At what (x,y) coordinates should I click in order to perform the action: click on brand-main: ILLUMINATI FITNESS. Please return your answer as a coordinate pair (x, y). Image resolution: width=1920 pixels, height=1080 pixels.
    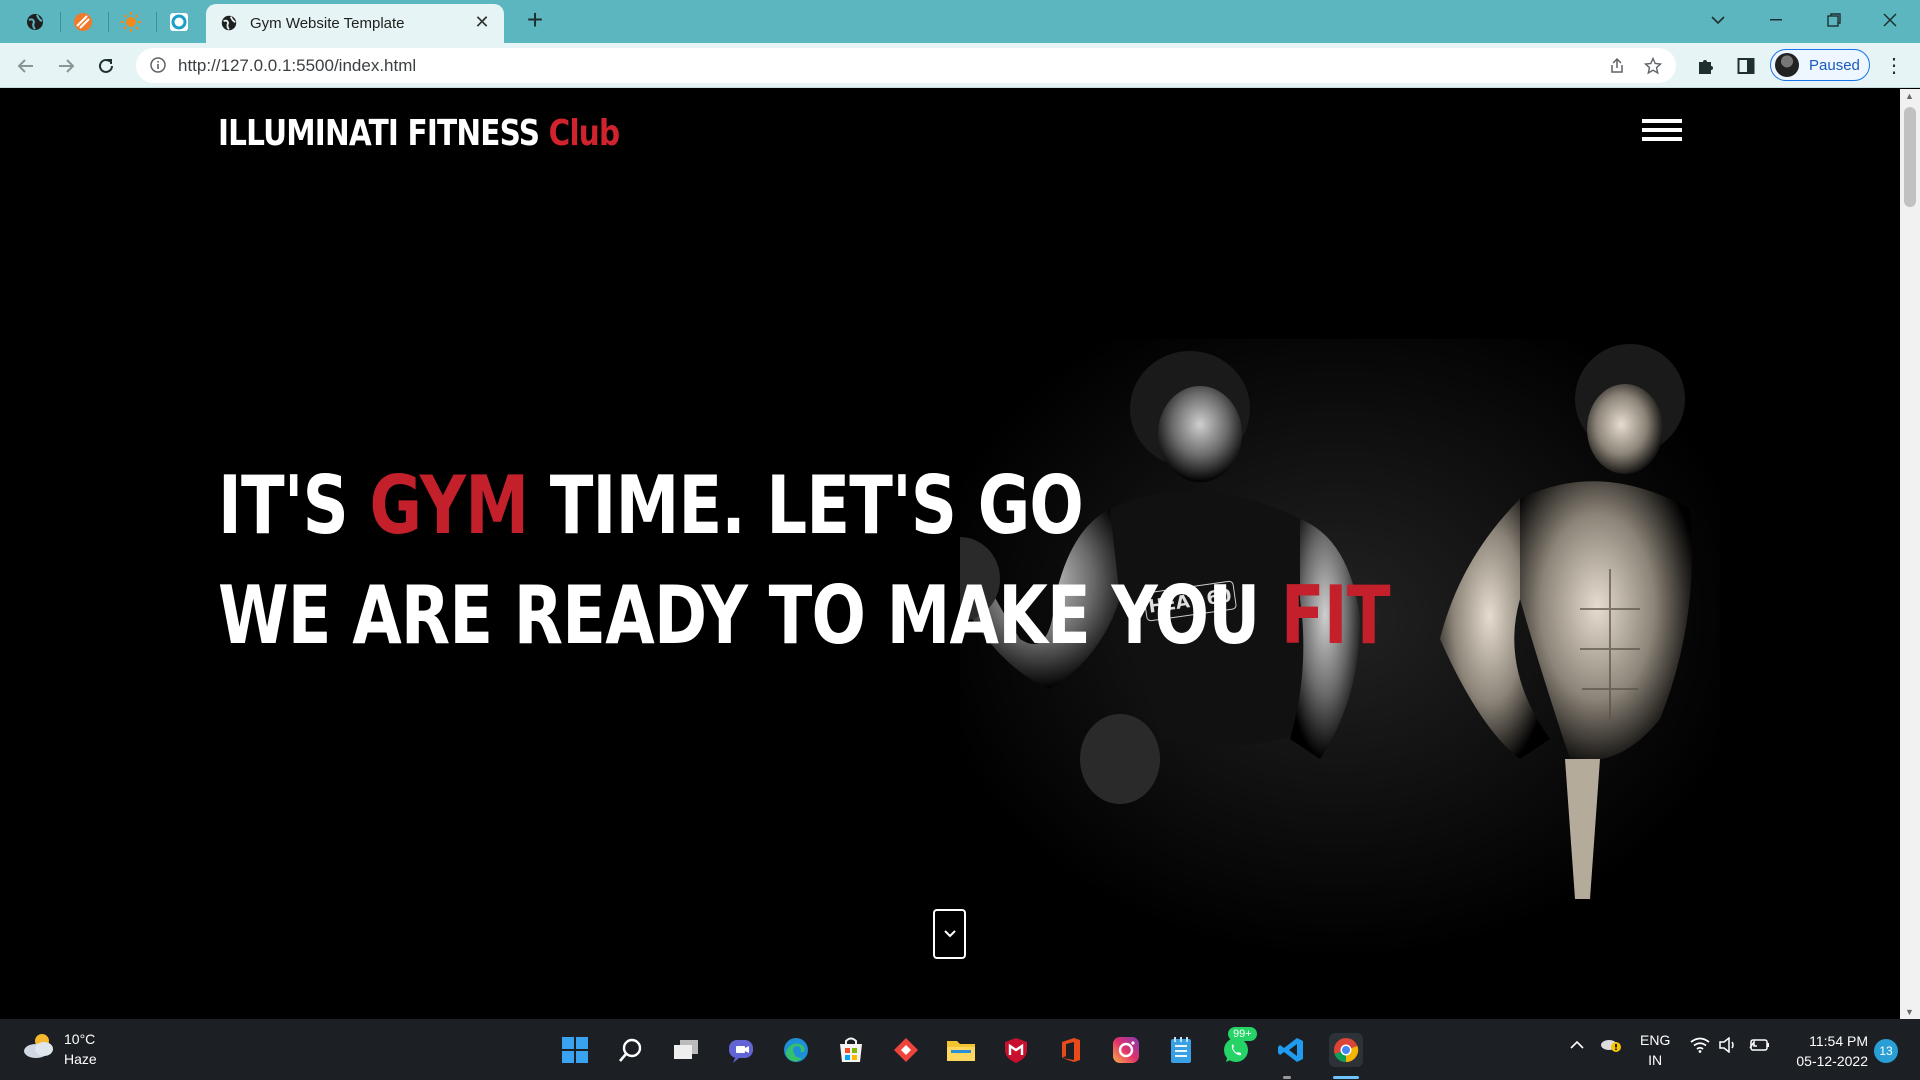
    Looking at the image, I should click on (379, 133).